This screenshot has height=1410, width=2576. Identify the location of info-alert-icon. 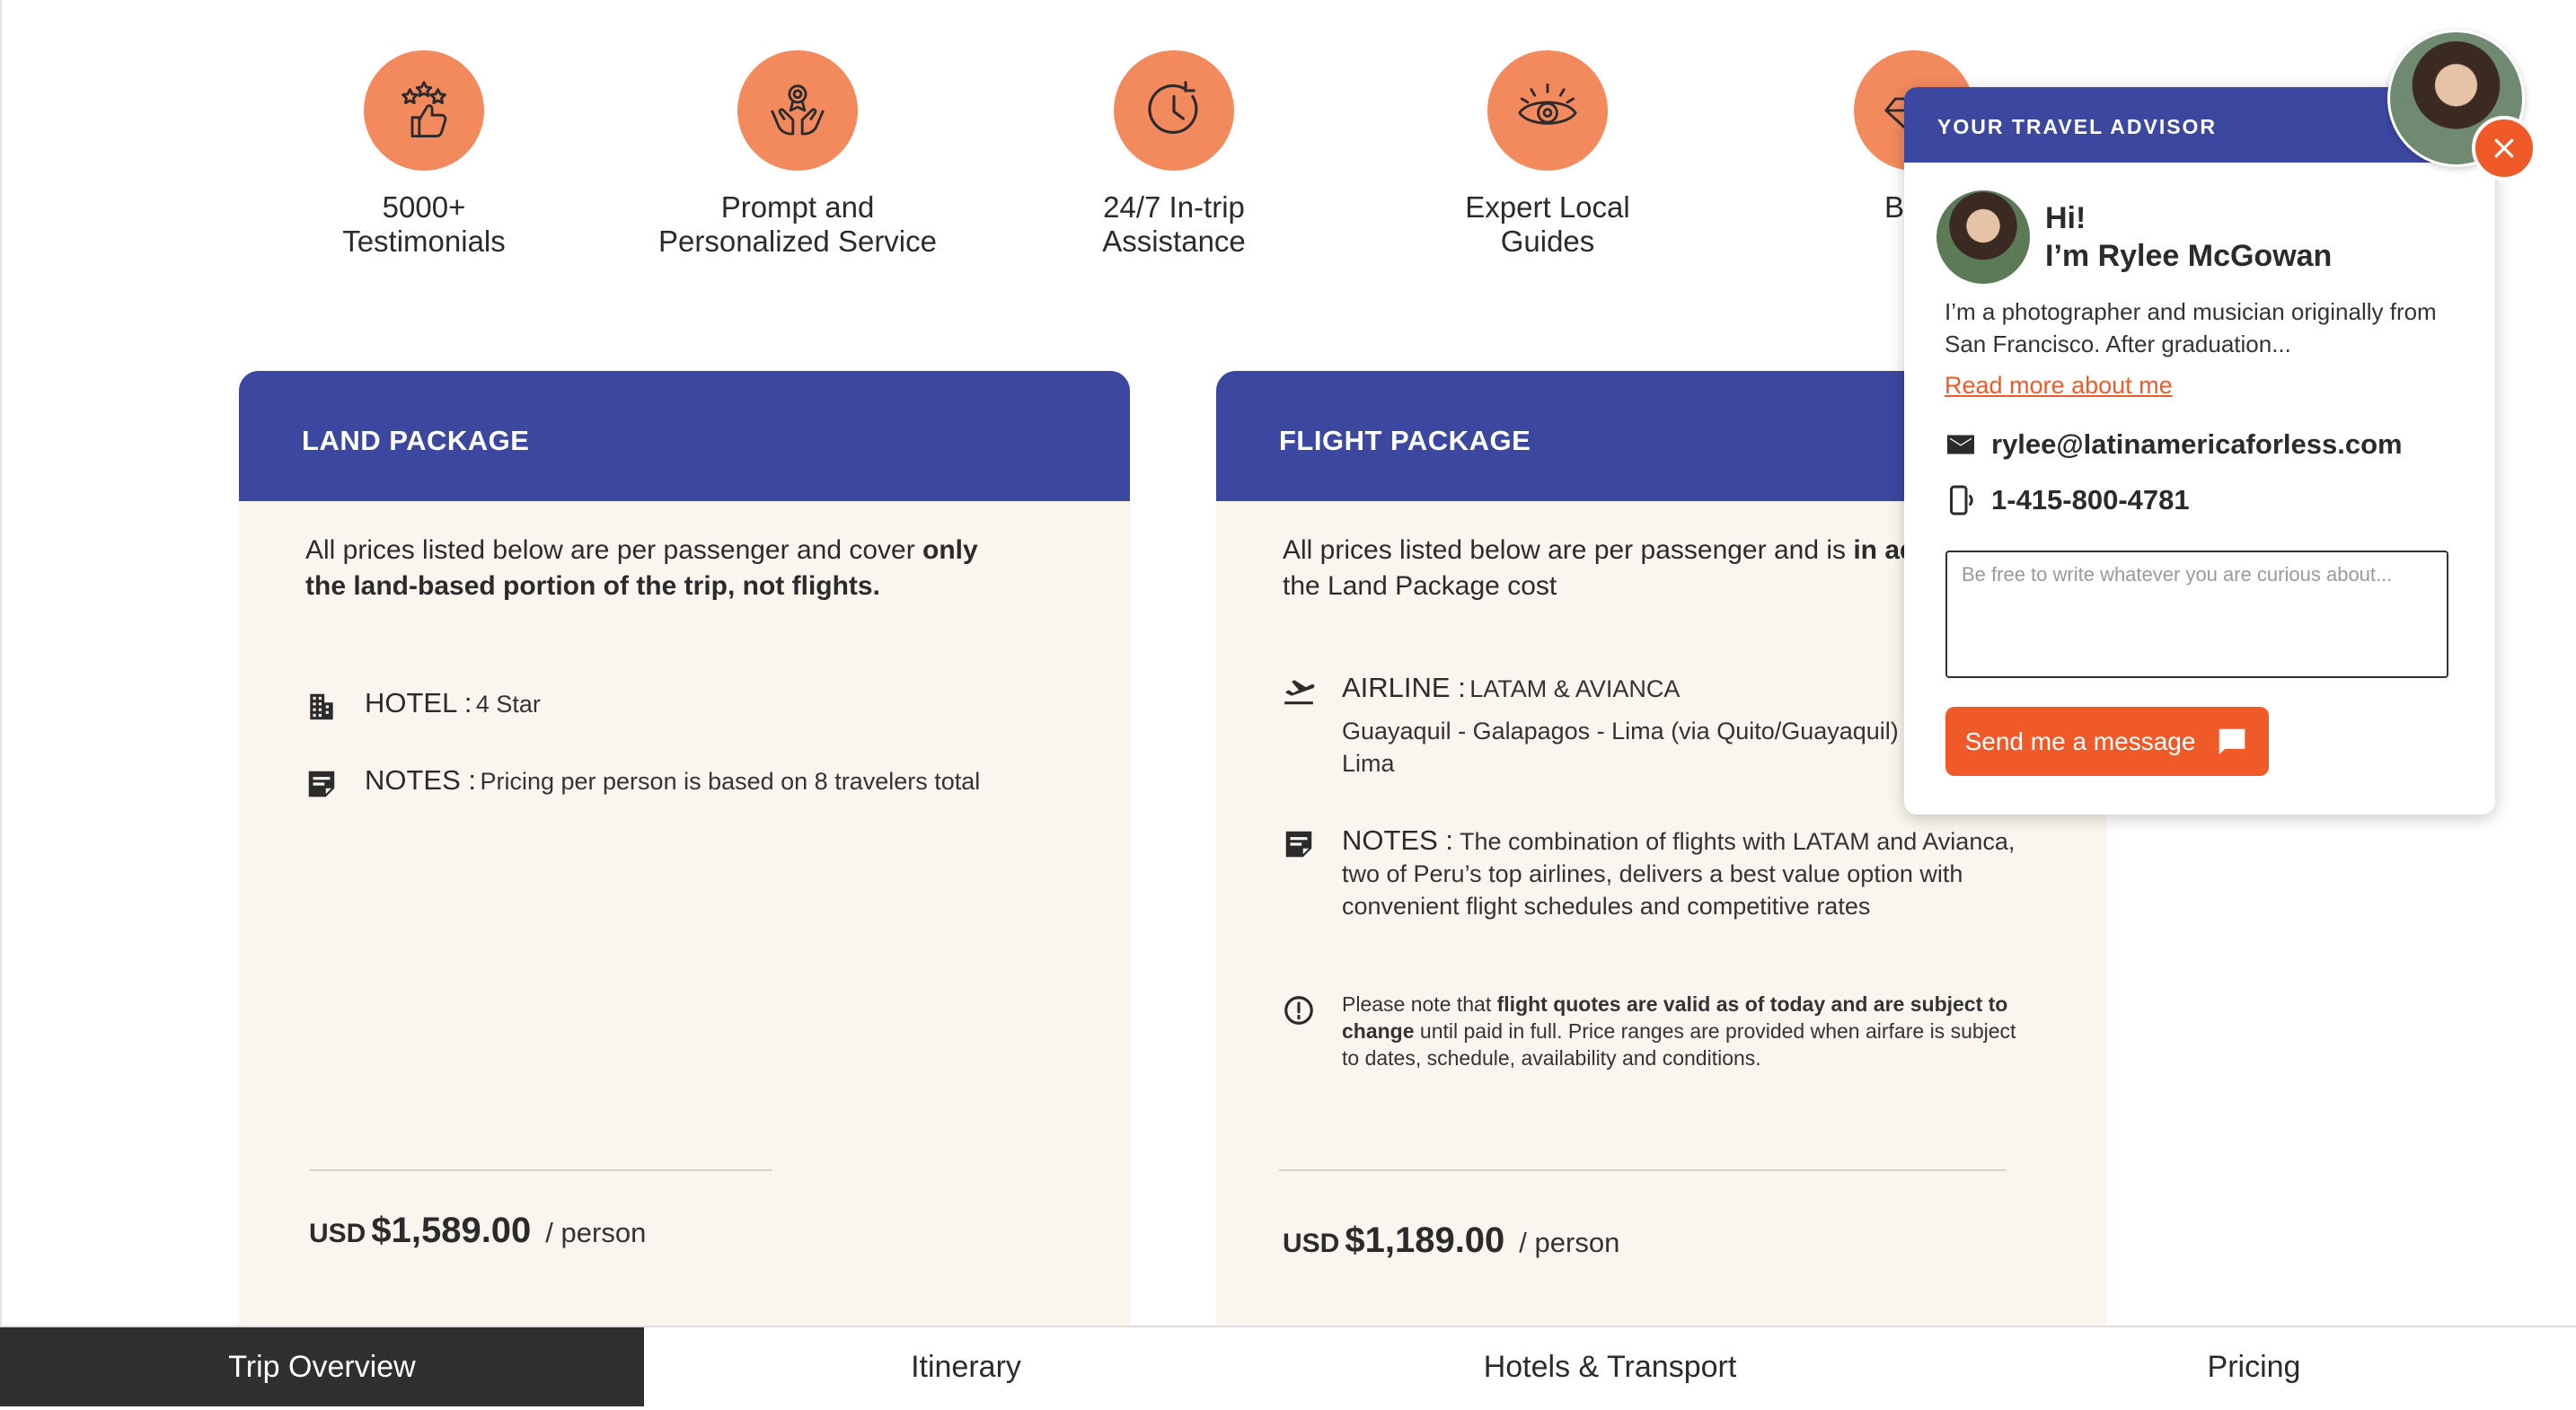
(1299, 1010).